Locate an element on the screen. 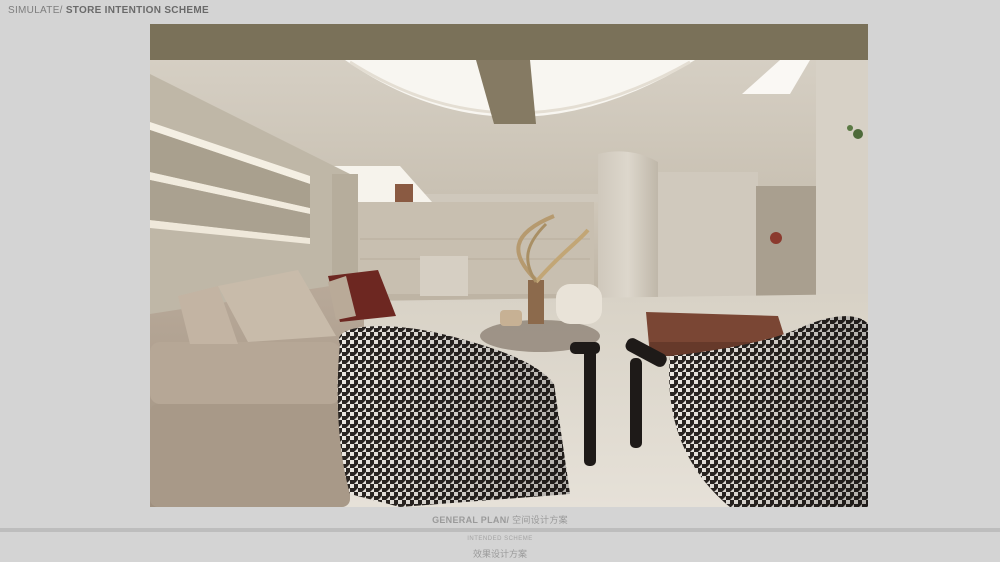 Image resolution: width=1000 pixels, height=562 pixels. intended-scheme-en: INTENDED SCHEME is located at coordinates (500, 539).